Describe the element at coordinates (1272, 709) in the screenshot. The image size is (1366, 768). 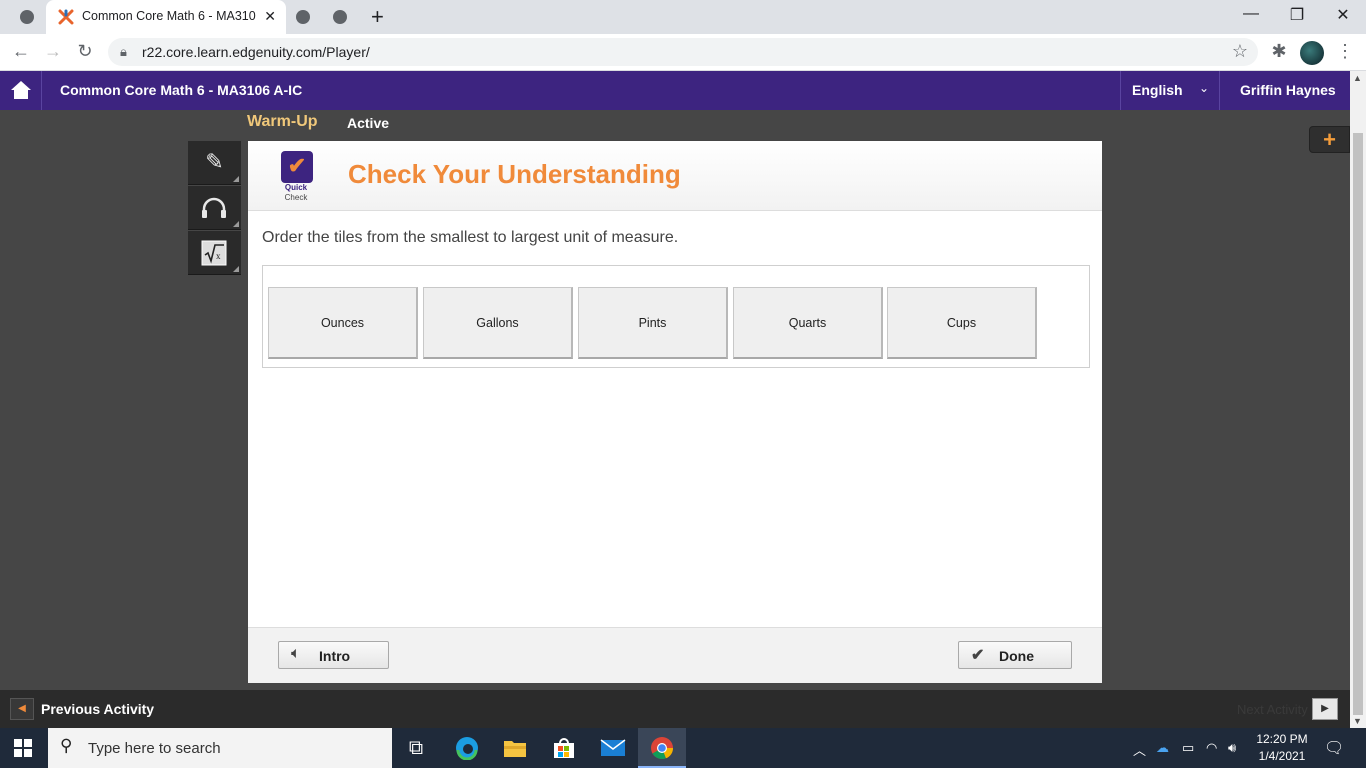
I see `next-activity-link: Next Activity` at that location.